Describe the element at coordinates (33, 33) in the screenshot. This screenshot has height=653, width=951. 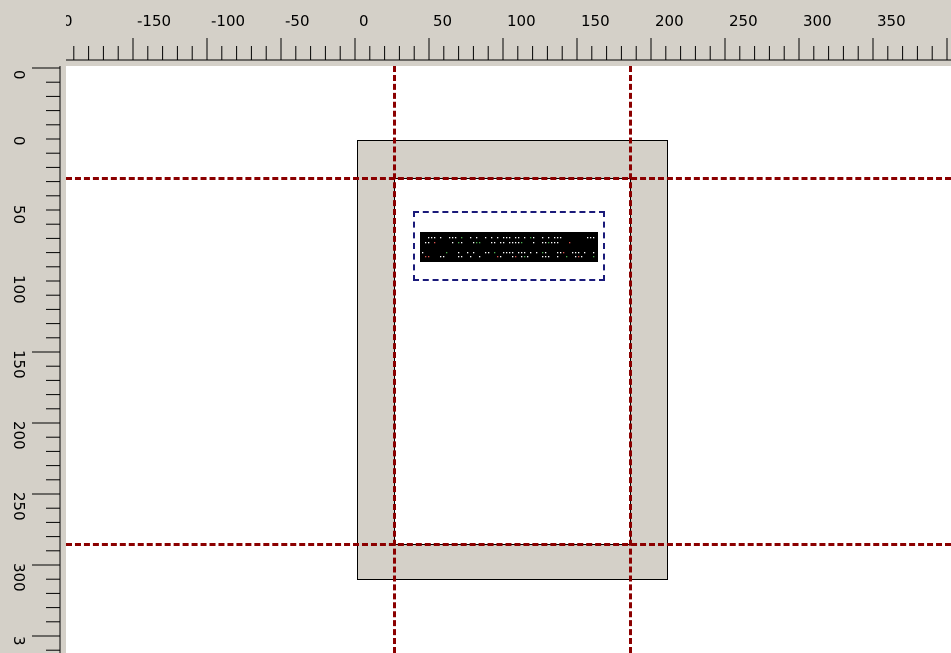
I see `ruler-corner` at that location.